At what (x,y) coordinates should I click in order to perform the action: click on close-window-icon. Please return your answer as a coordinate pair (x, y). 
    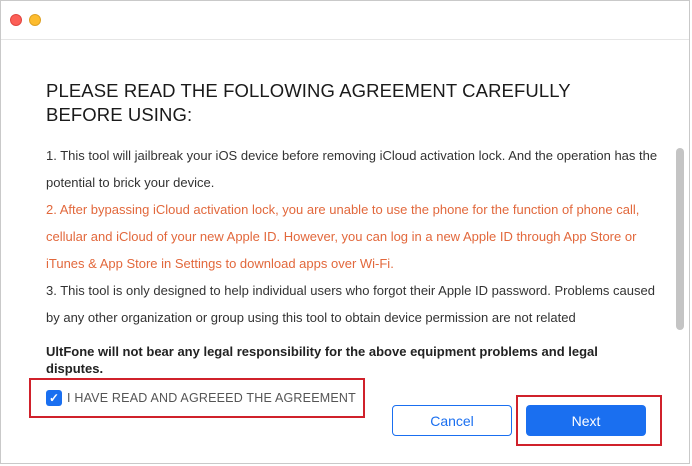
    Looking at the image, I should click on (16, 20).